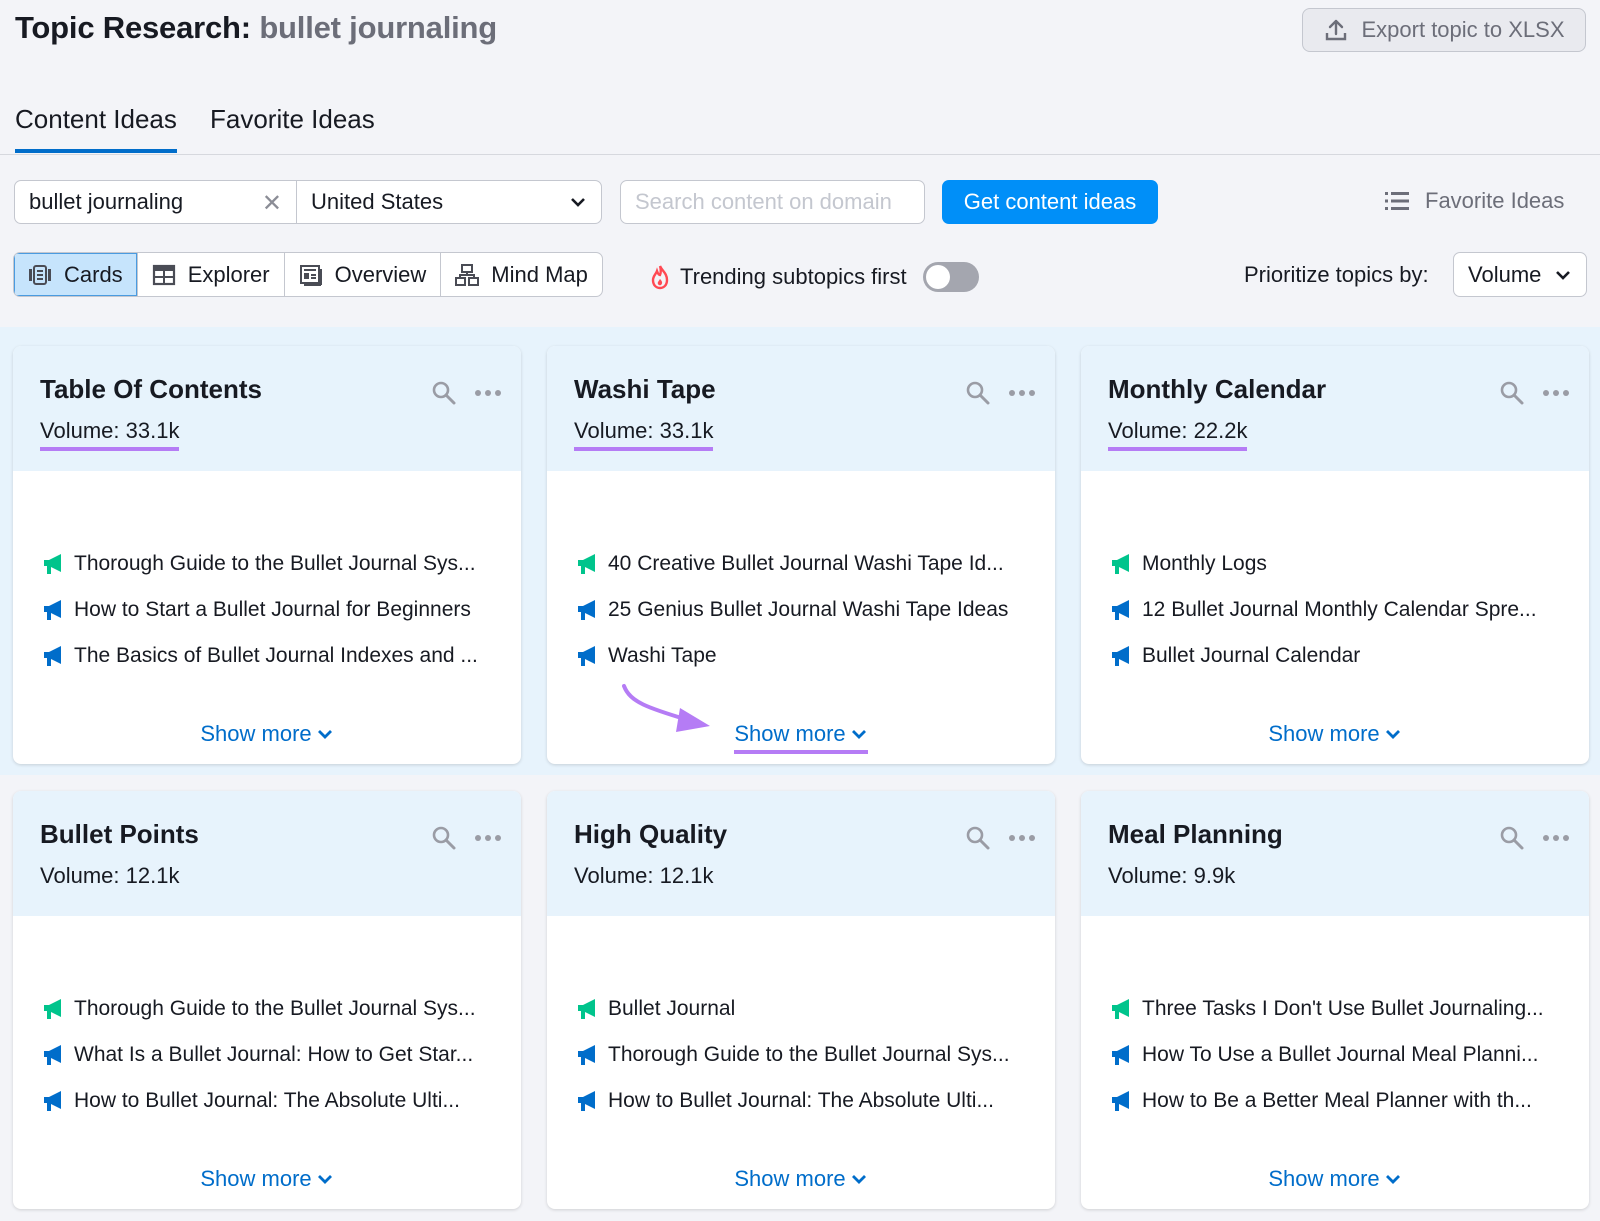 Image resolution: width=1600 pixels, height=1221 pixels. What do you see at coordinates (211, 274) in the screenshot?
I see `view-explorer-button: Explorer` at bounding box center [211, 274].